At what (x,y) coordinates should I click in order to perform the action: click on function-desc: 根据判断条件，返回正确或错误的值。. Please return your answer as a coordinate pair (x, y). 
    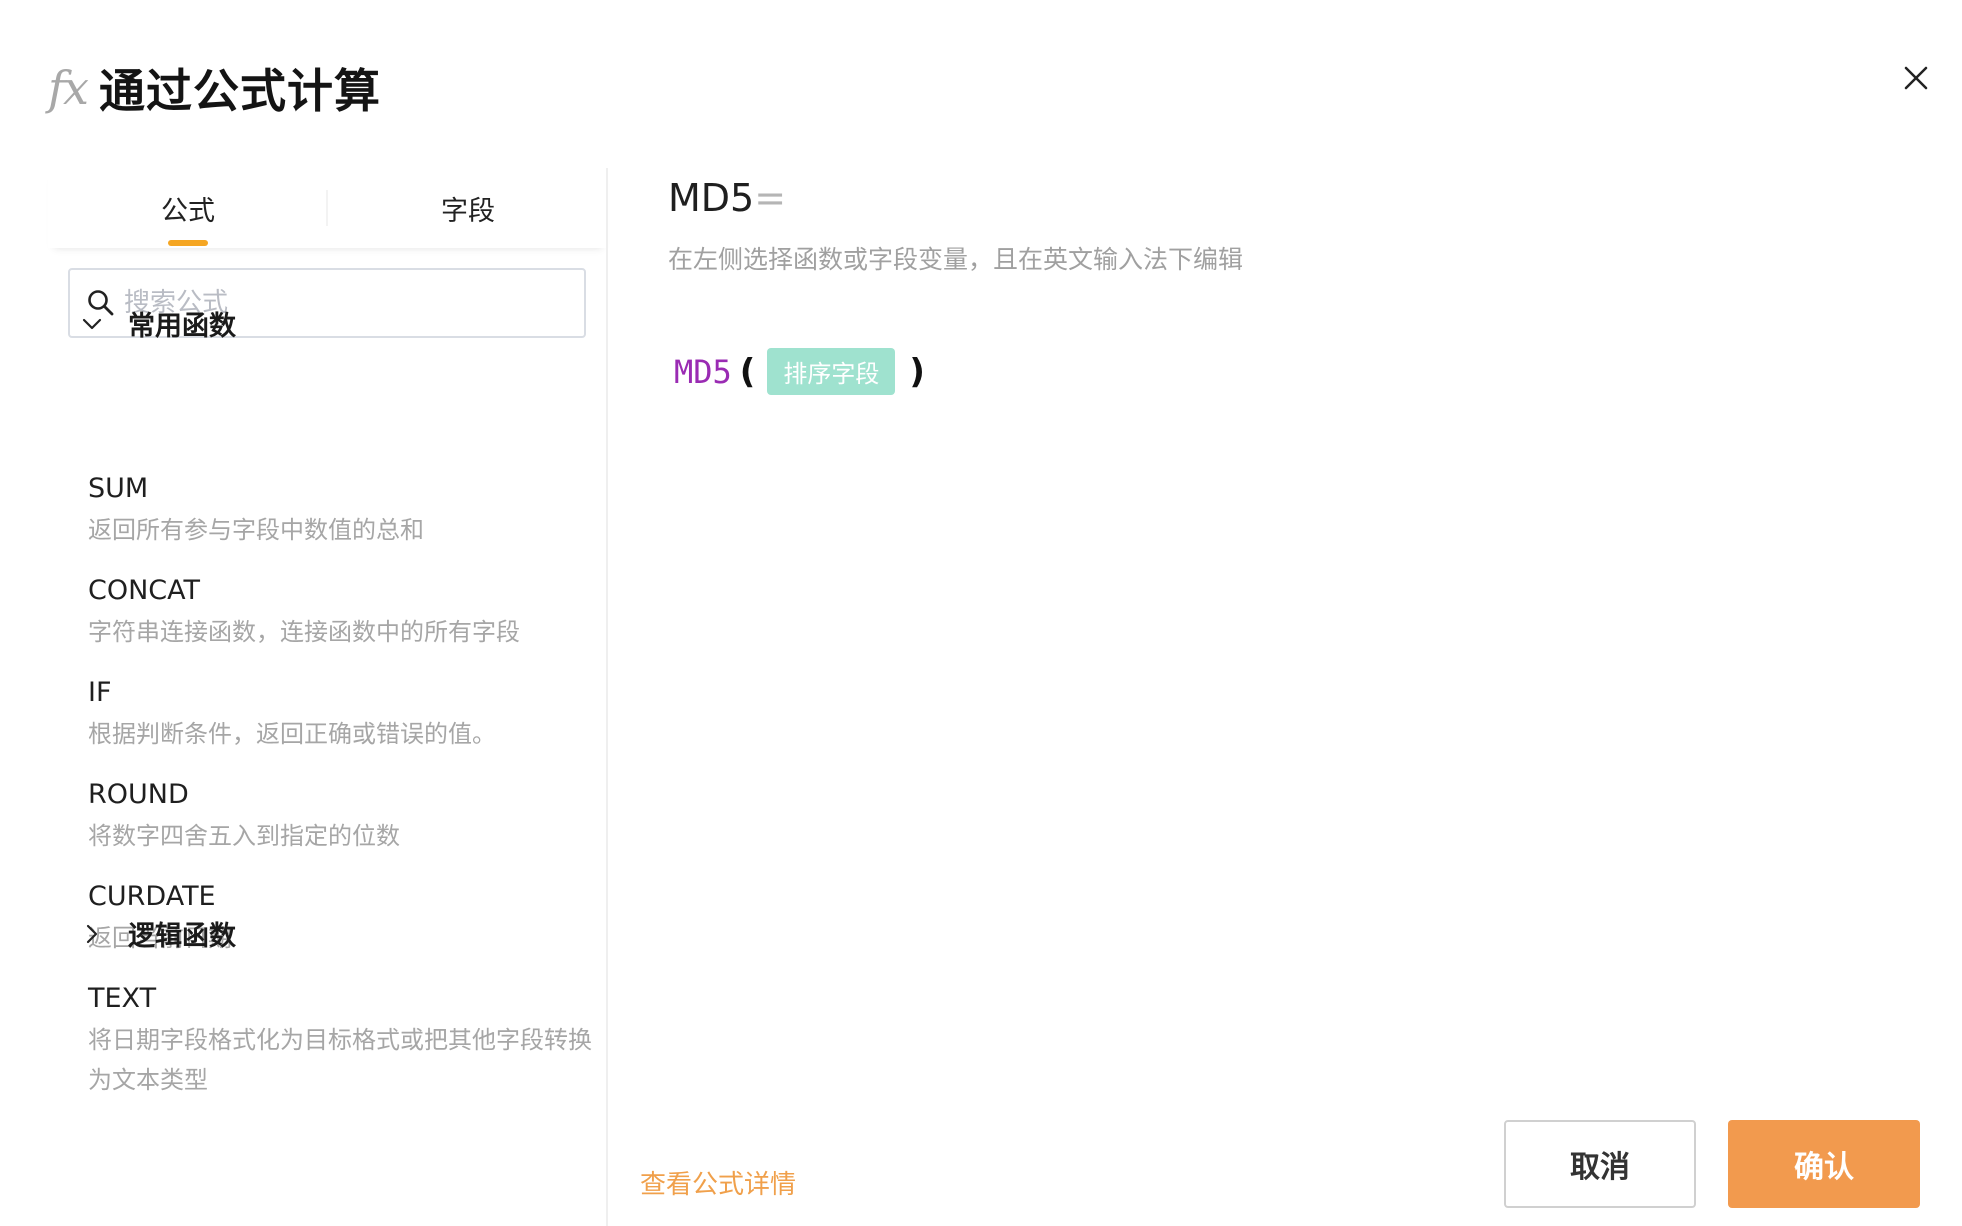
    Looking at the image, I should click on (292, 734).